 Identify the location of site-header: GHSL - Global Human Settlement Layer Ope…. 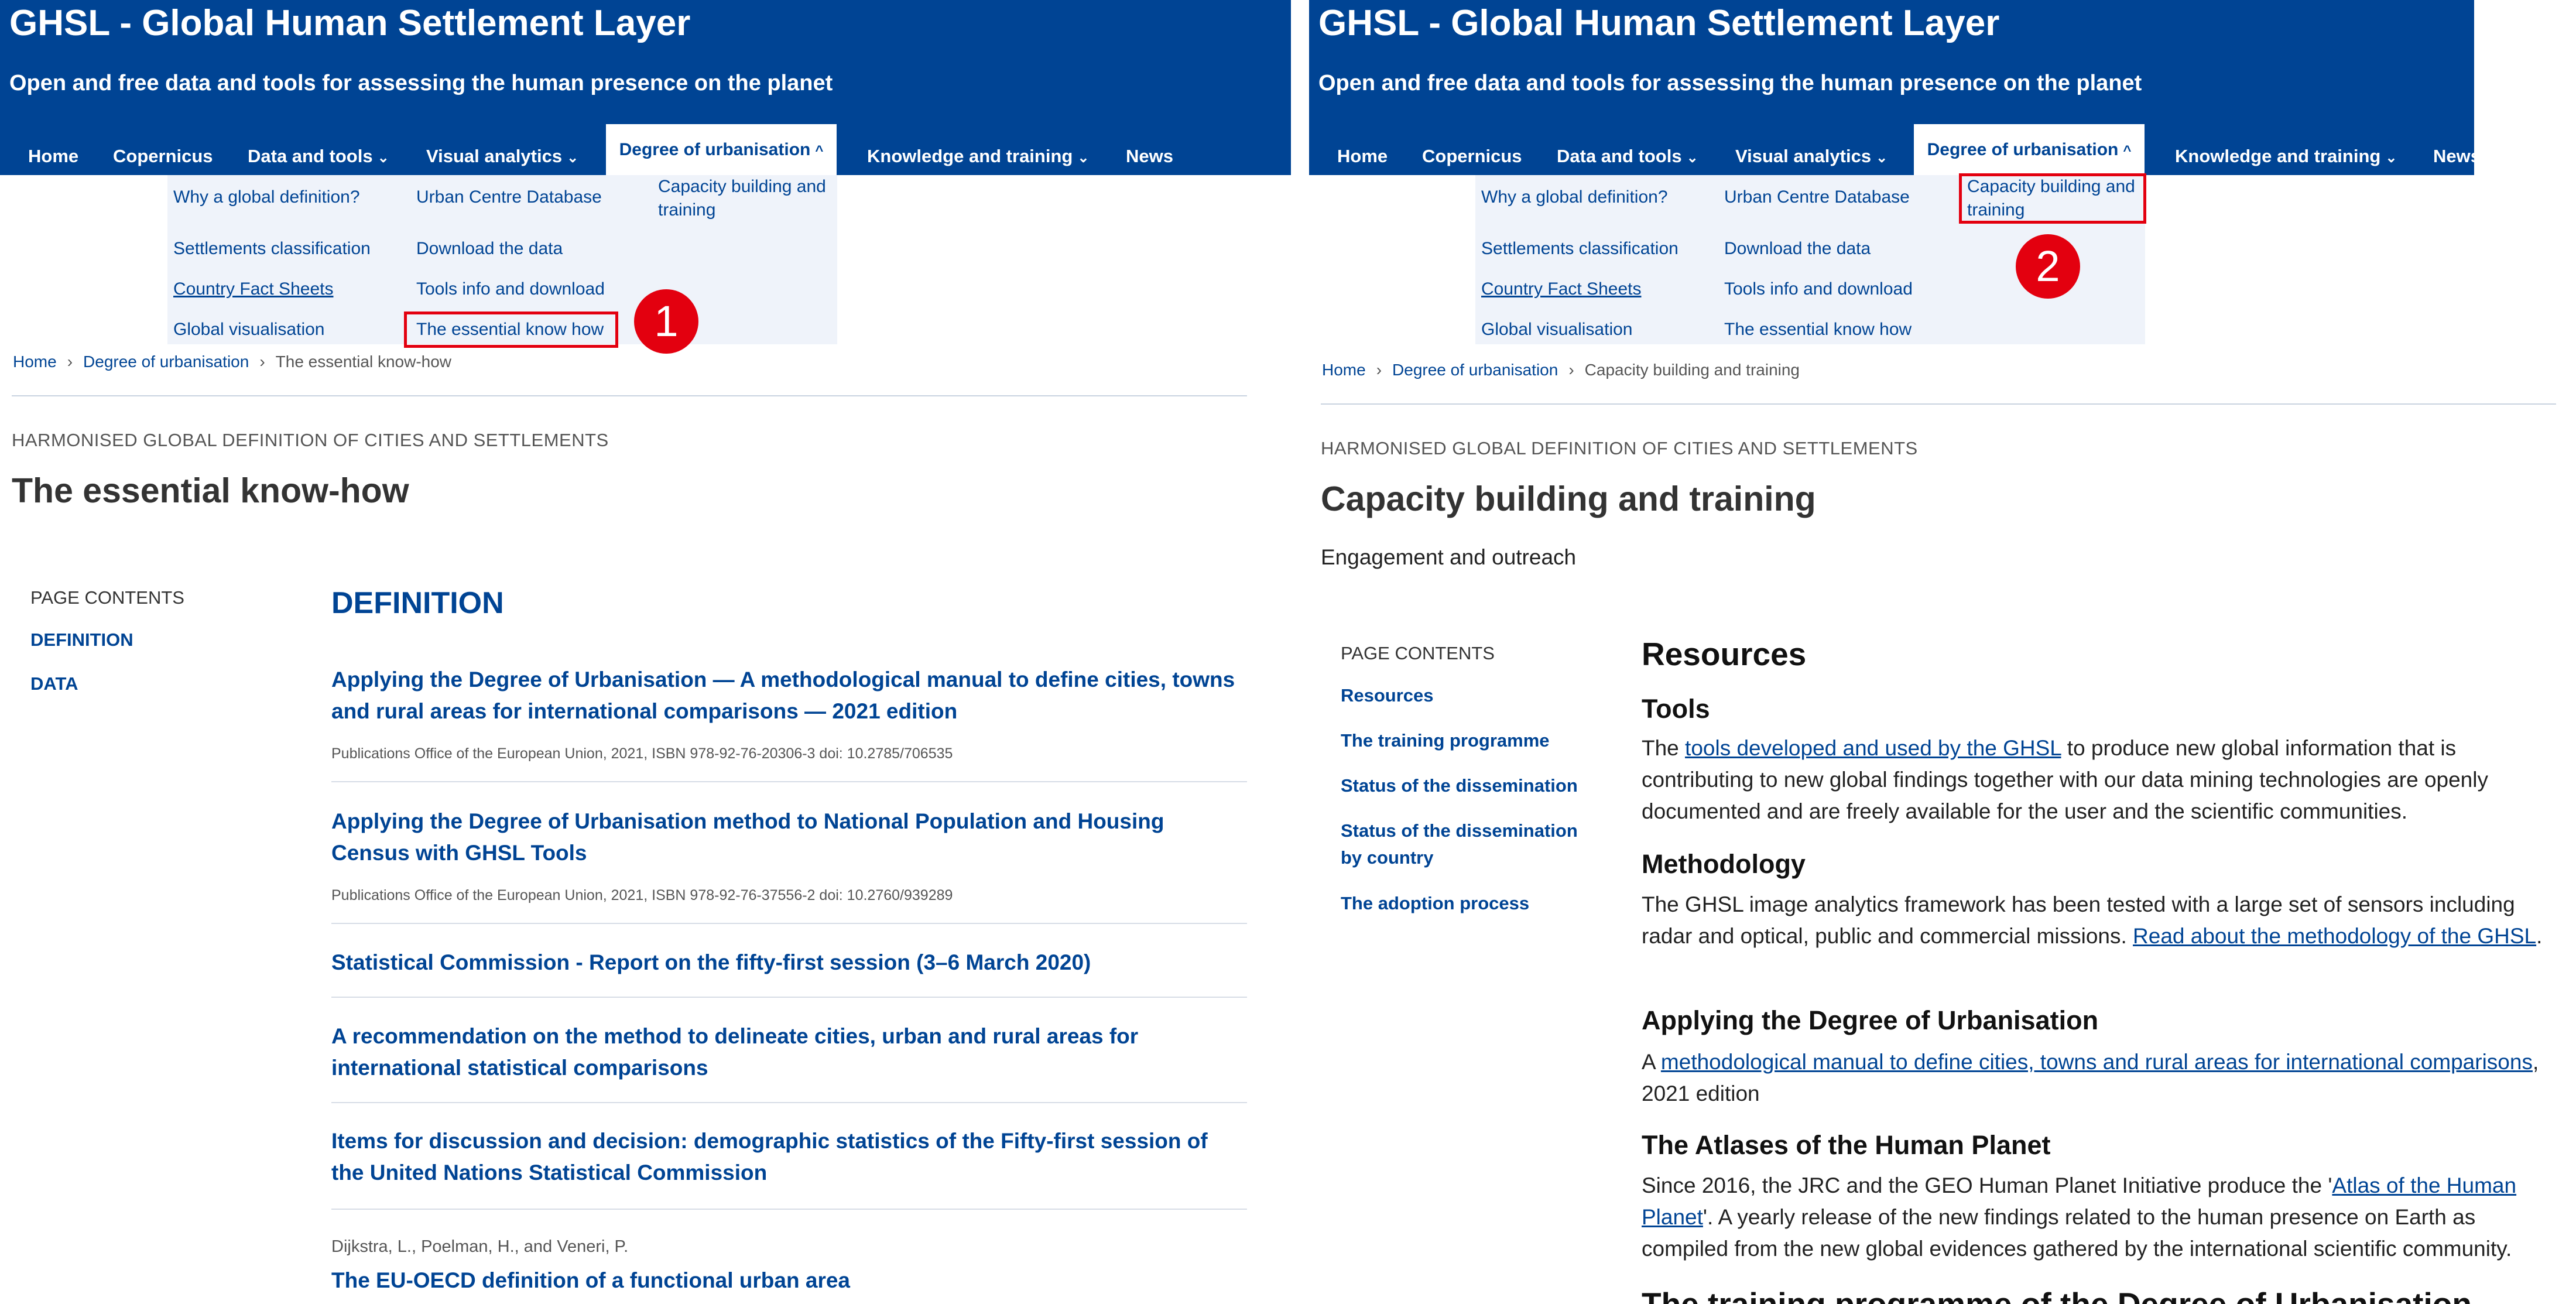
(645, 87).